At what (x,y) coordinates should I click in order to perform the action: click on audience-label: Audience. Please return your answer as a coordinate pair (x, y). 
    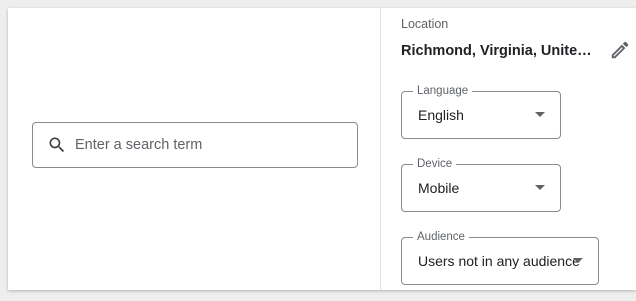
    Looking at the image, I should click on (441, 237).